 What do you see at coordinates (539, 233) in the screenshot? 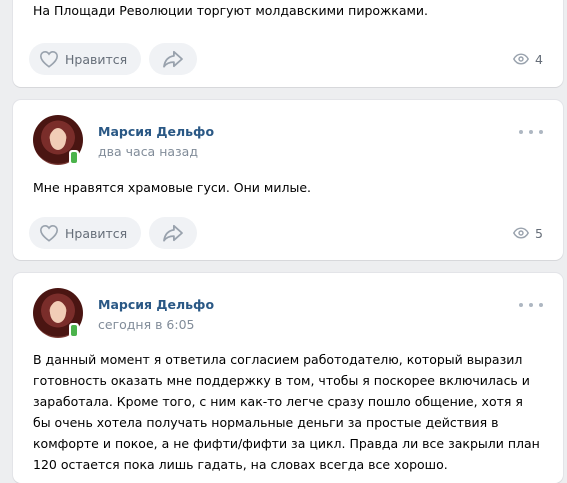
I see `views-count: 5` at bounding box center [539, 233].